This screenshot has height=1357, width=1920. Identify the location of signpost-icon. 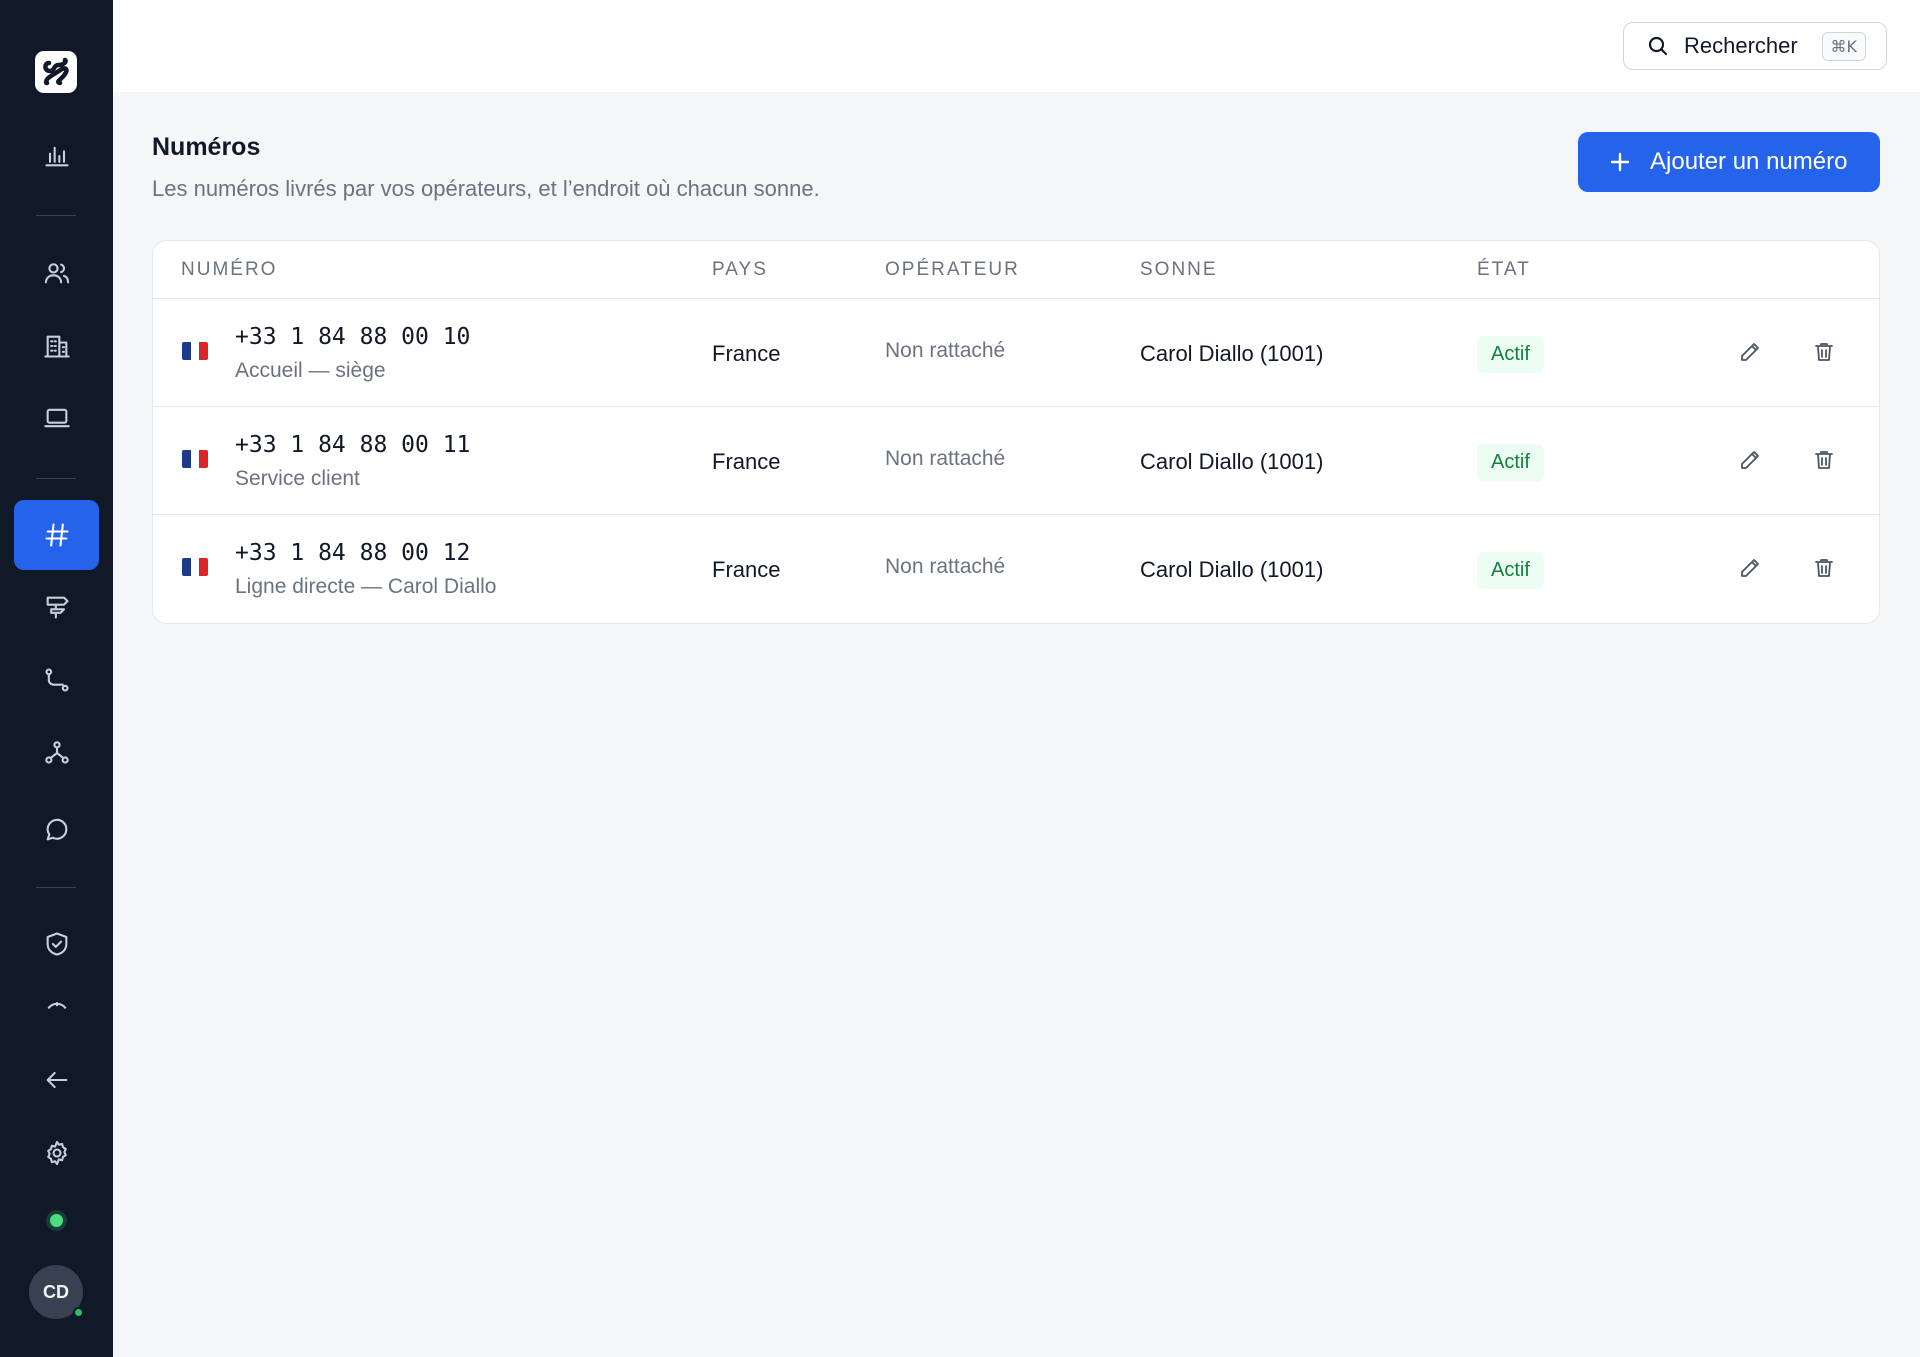
(57, 607).